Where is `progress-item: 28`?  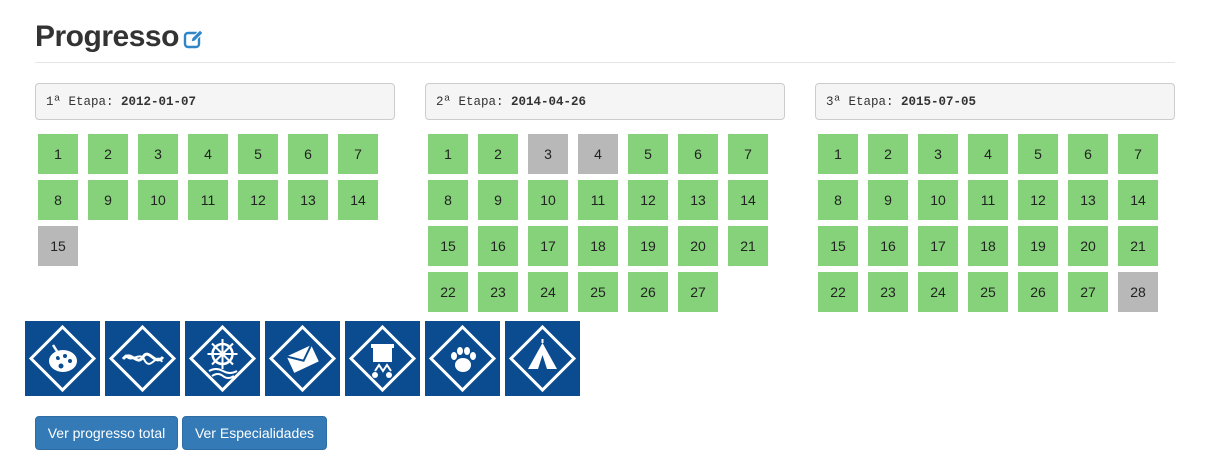 progress-item: 28 is located at coordinates (1138, 292).